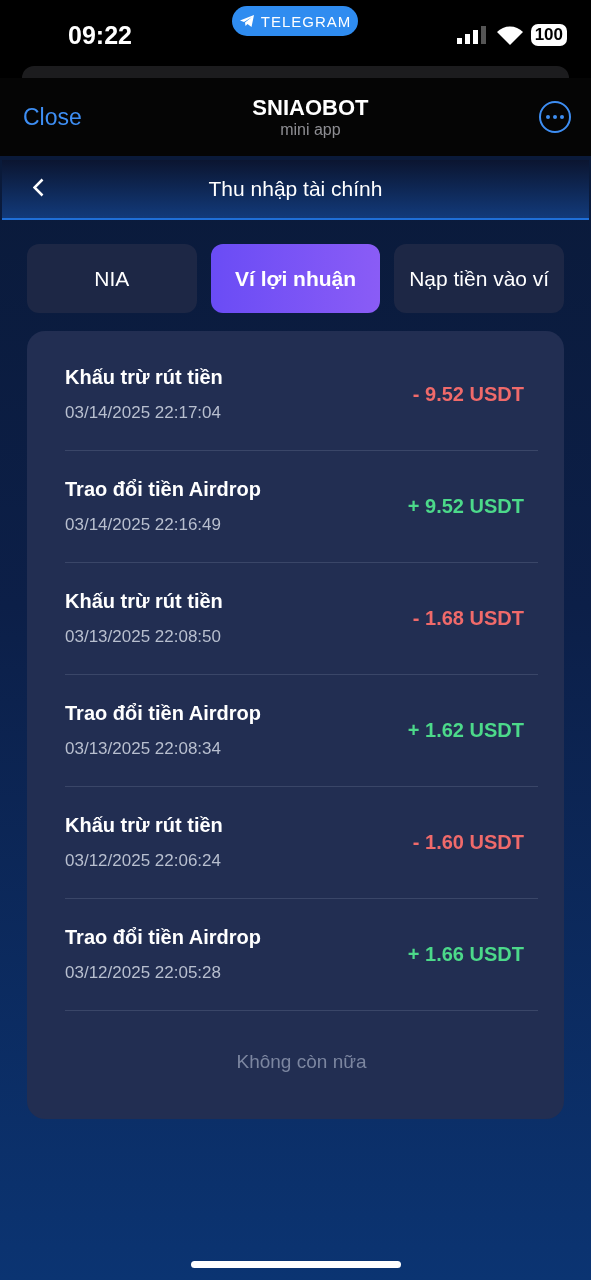 The height and width of the screenshot is (1280, 591). What do you see at coordinates (295, 278) in the screenshot?
I see `tab: Ví lợi nhuận` at bounding box center [295, 278].